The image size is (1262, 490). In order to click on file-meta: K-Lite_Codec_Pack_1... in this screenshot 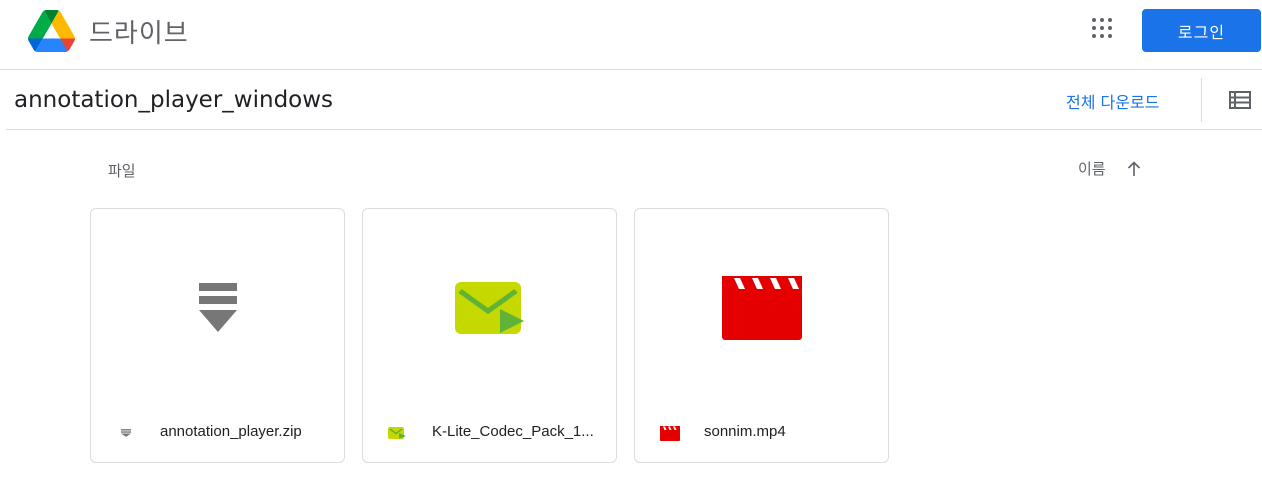, I will do `click(489, 434)`.